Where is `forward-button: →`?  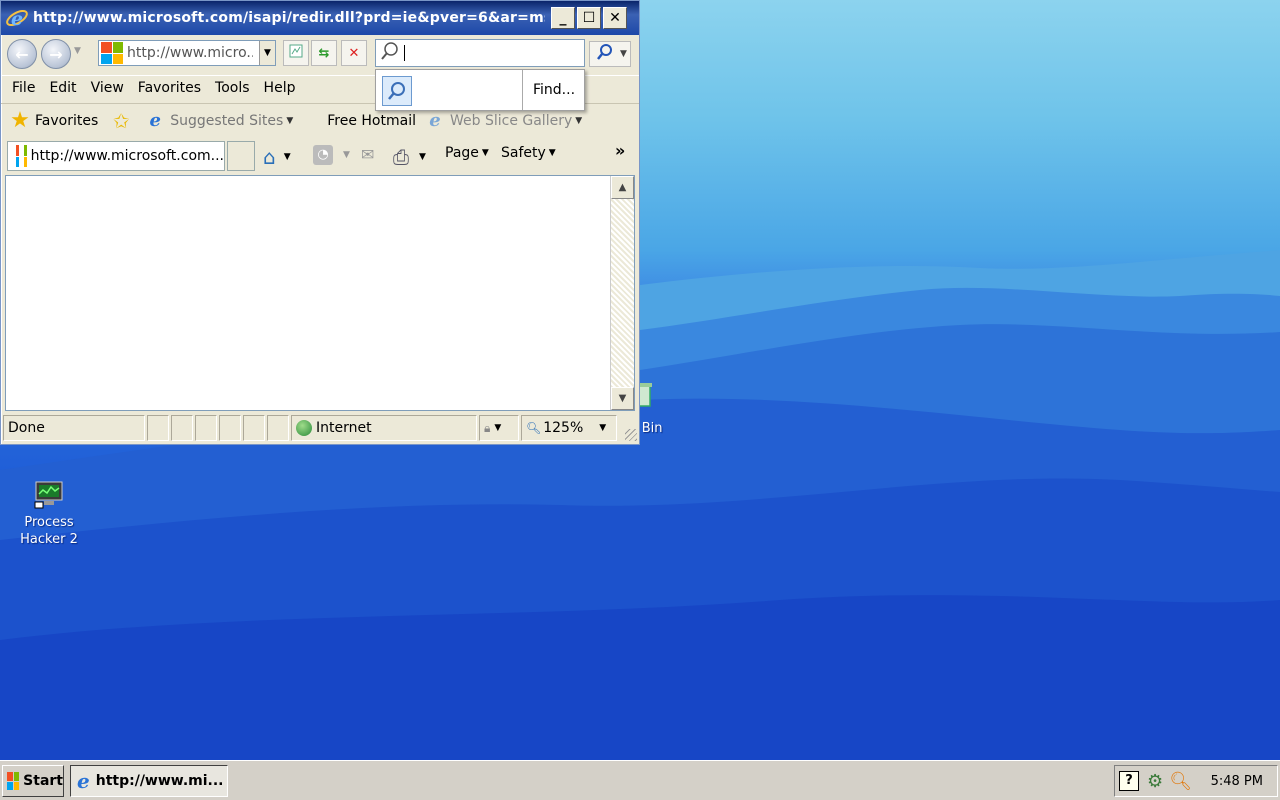
forward-button: → is located at coordinates (56, 54).